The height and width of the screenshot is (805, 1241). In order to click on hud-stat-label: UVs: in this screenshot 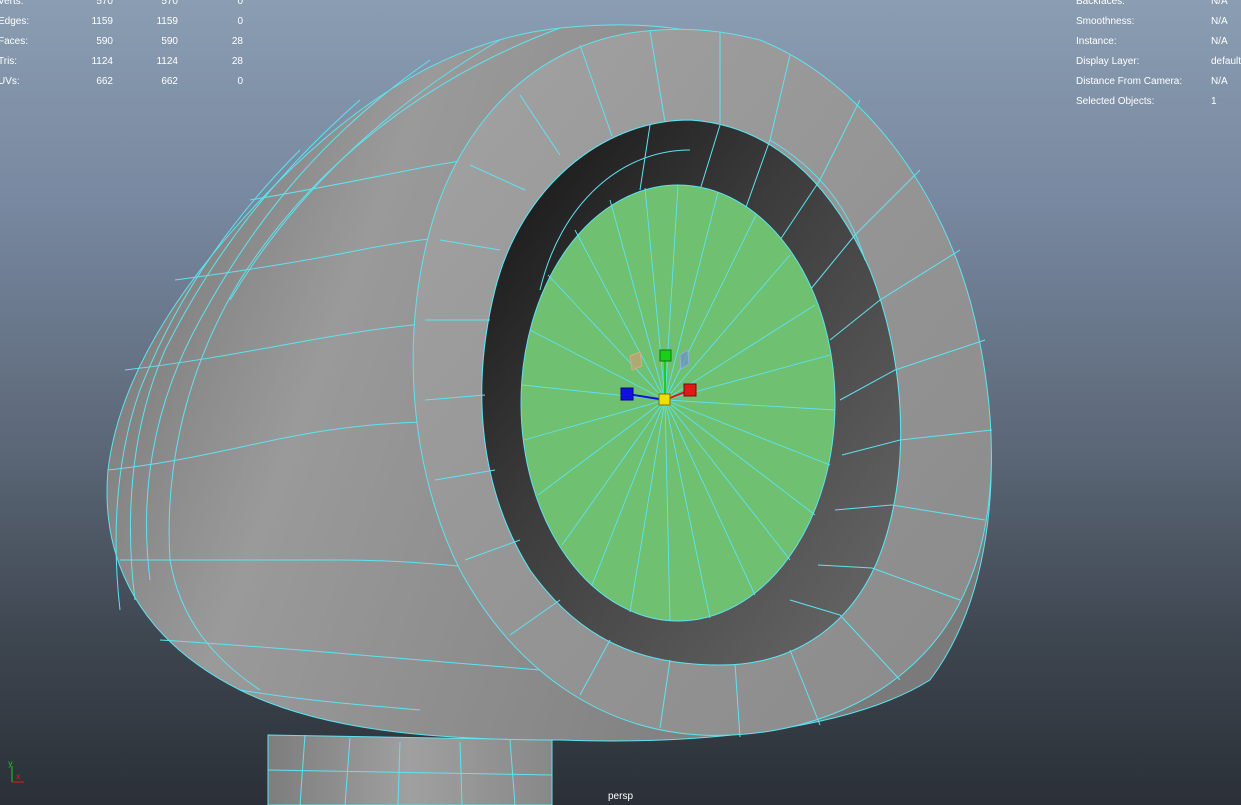, I will do `click(10, 81)`.